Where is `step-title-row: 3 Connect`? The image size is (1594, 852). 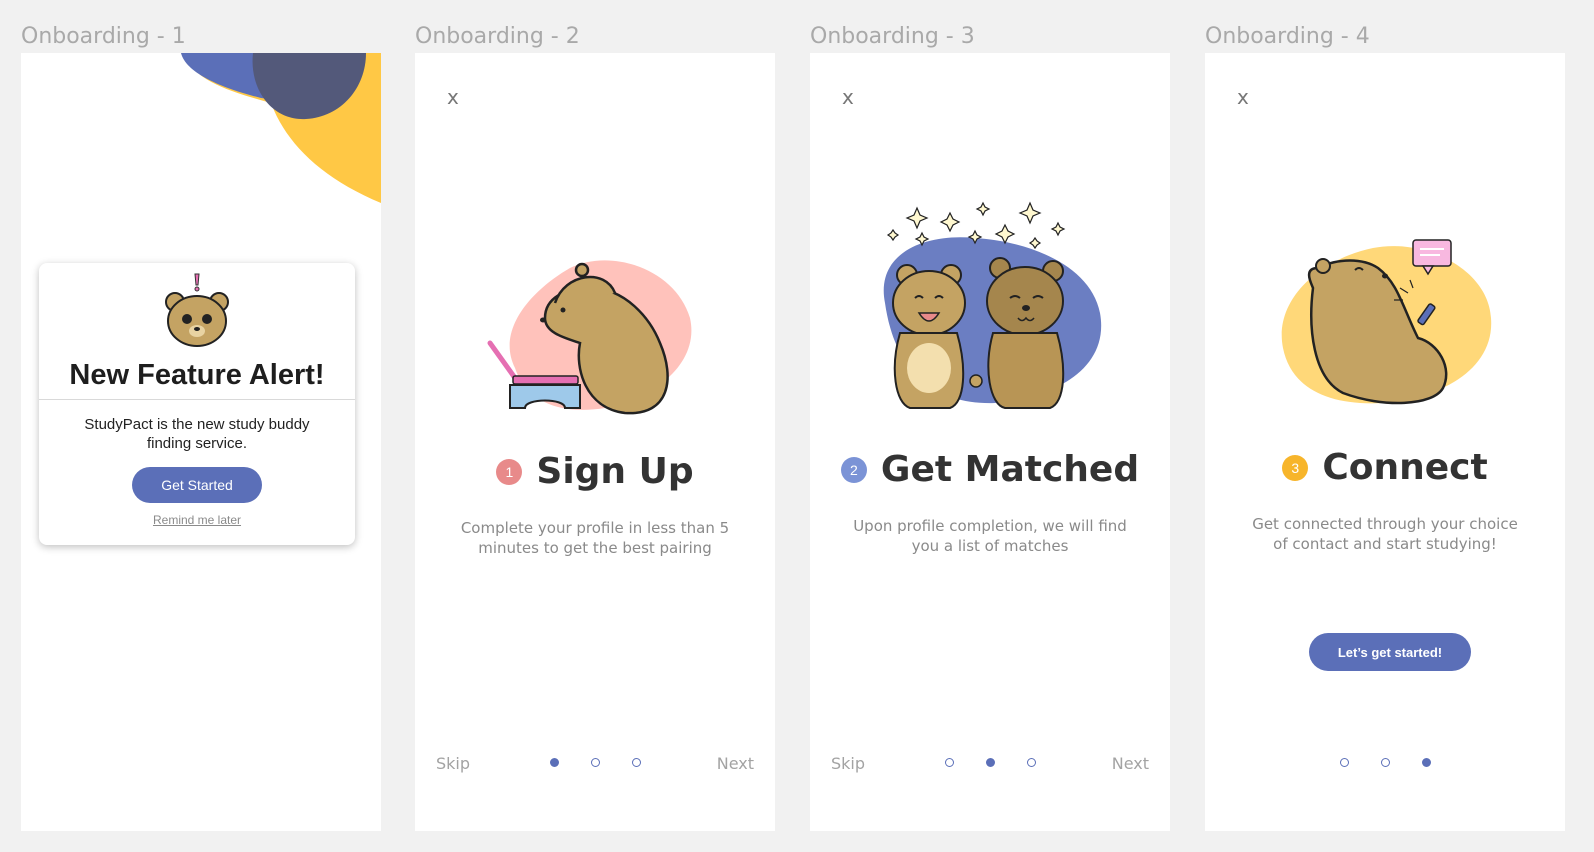 step-title-row: 3 Connect is located at coordinates (1385, 467).